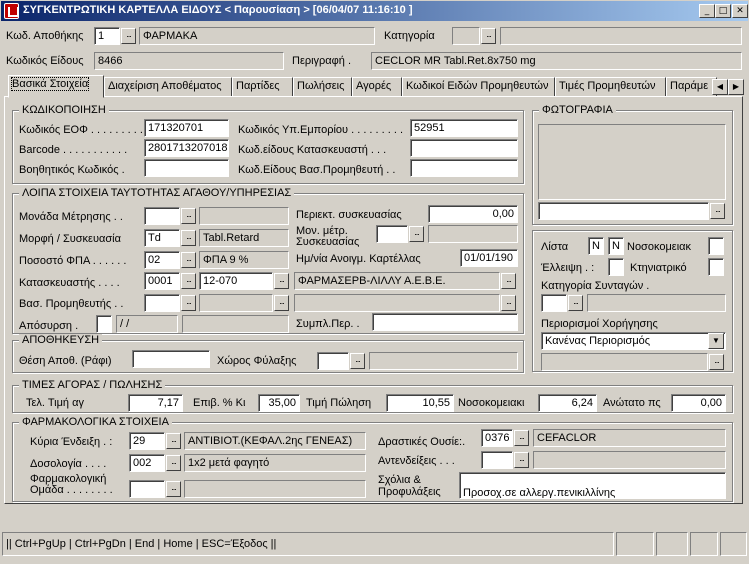 The width and height of the screenshot is (749, 564). I want to click on eof-label: Κωδικός ΕΟΦ . . . . . . . . ., so click(81, 130).